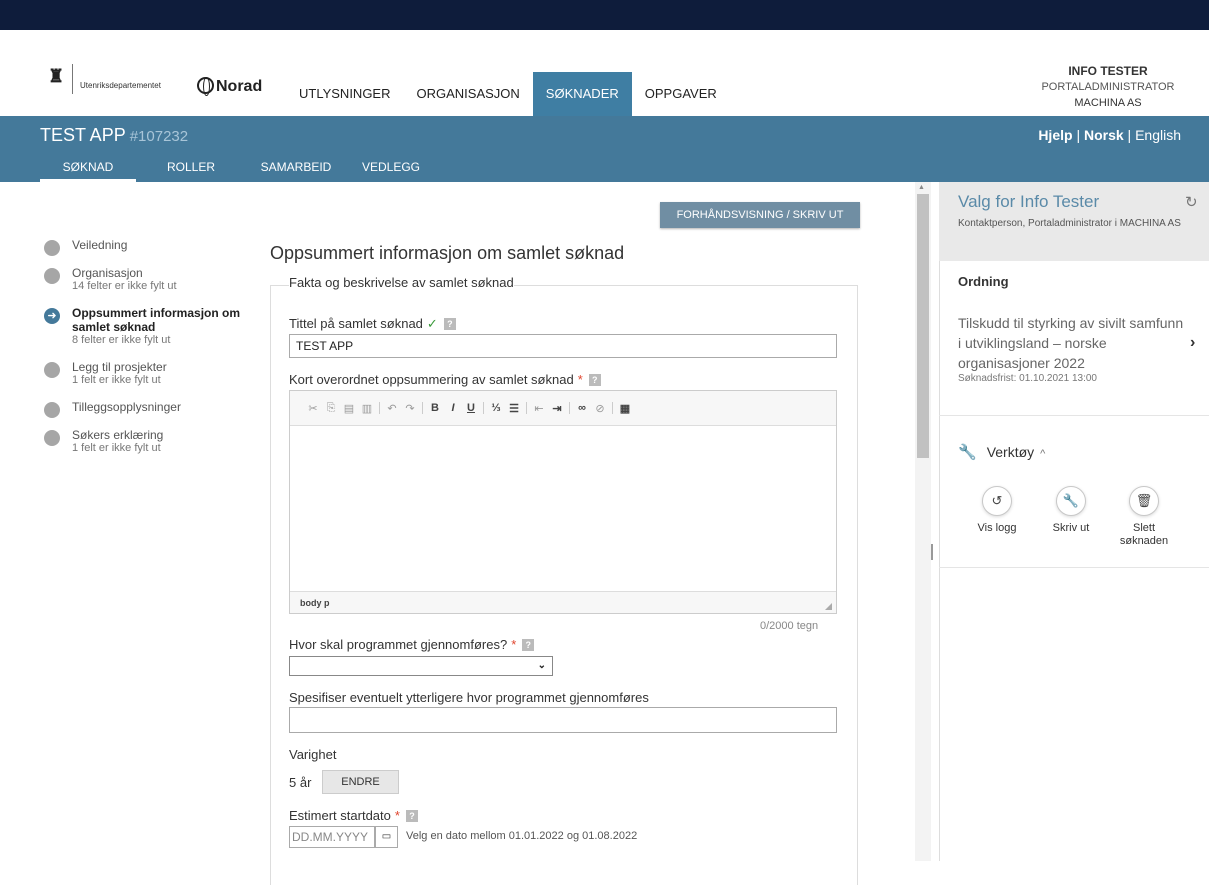 The image size is (1209, 885). I want to click on undo-icon: ↶, so click(392, 408).